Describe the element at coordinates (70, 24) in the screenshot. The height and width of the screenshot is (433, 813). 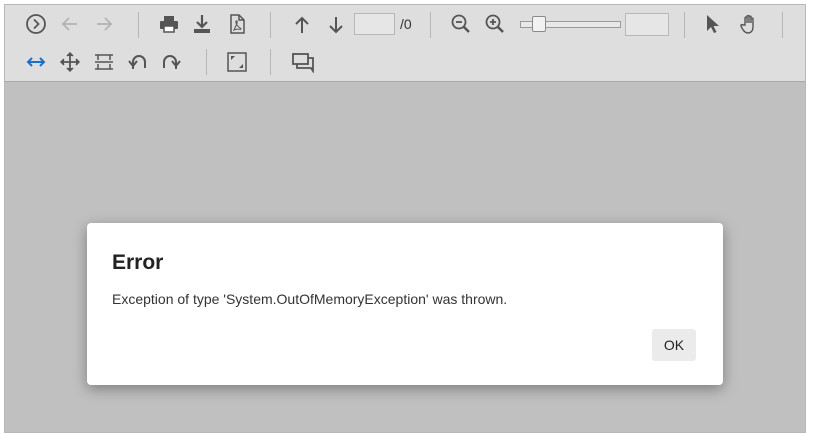
I see `back-arrow-icon` at that location.